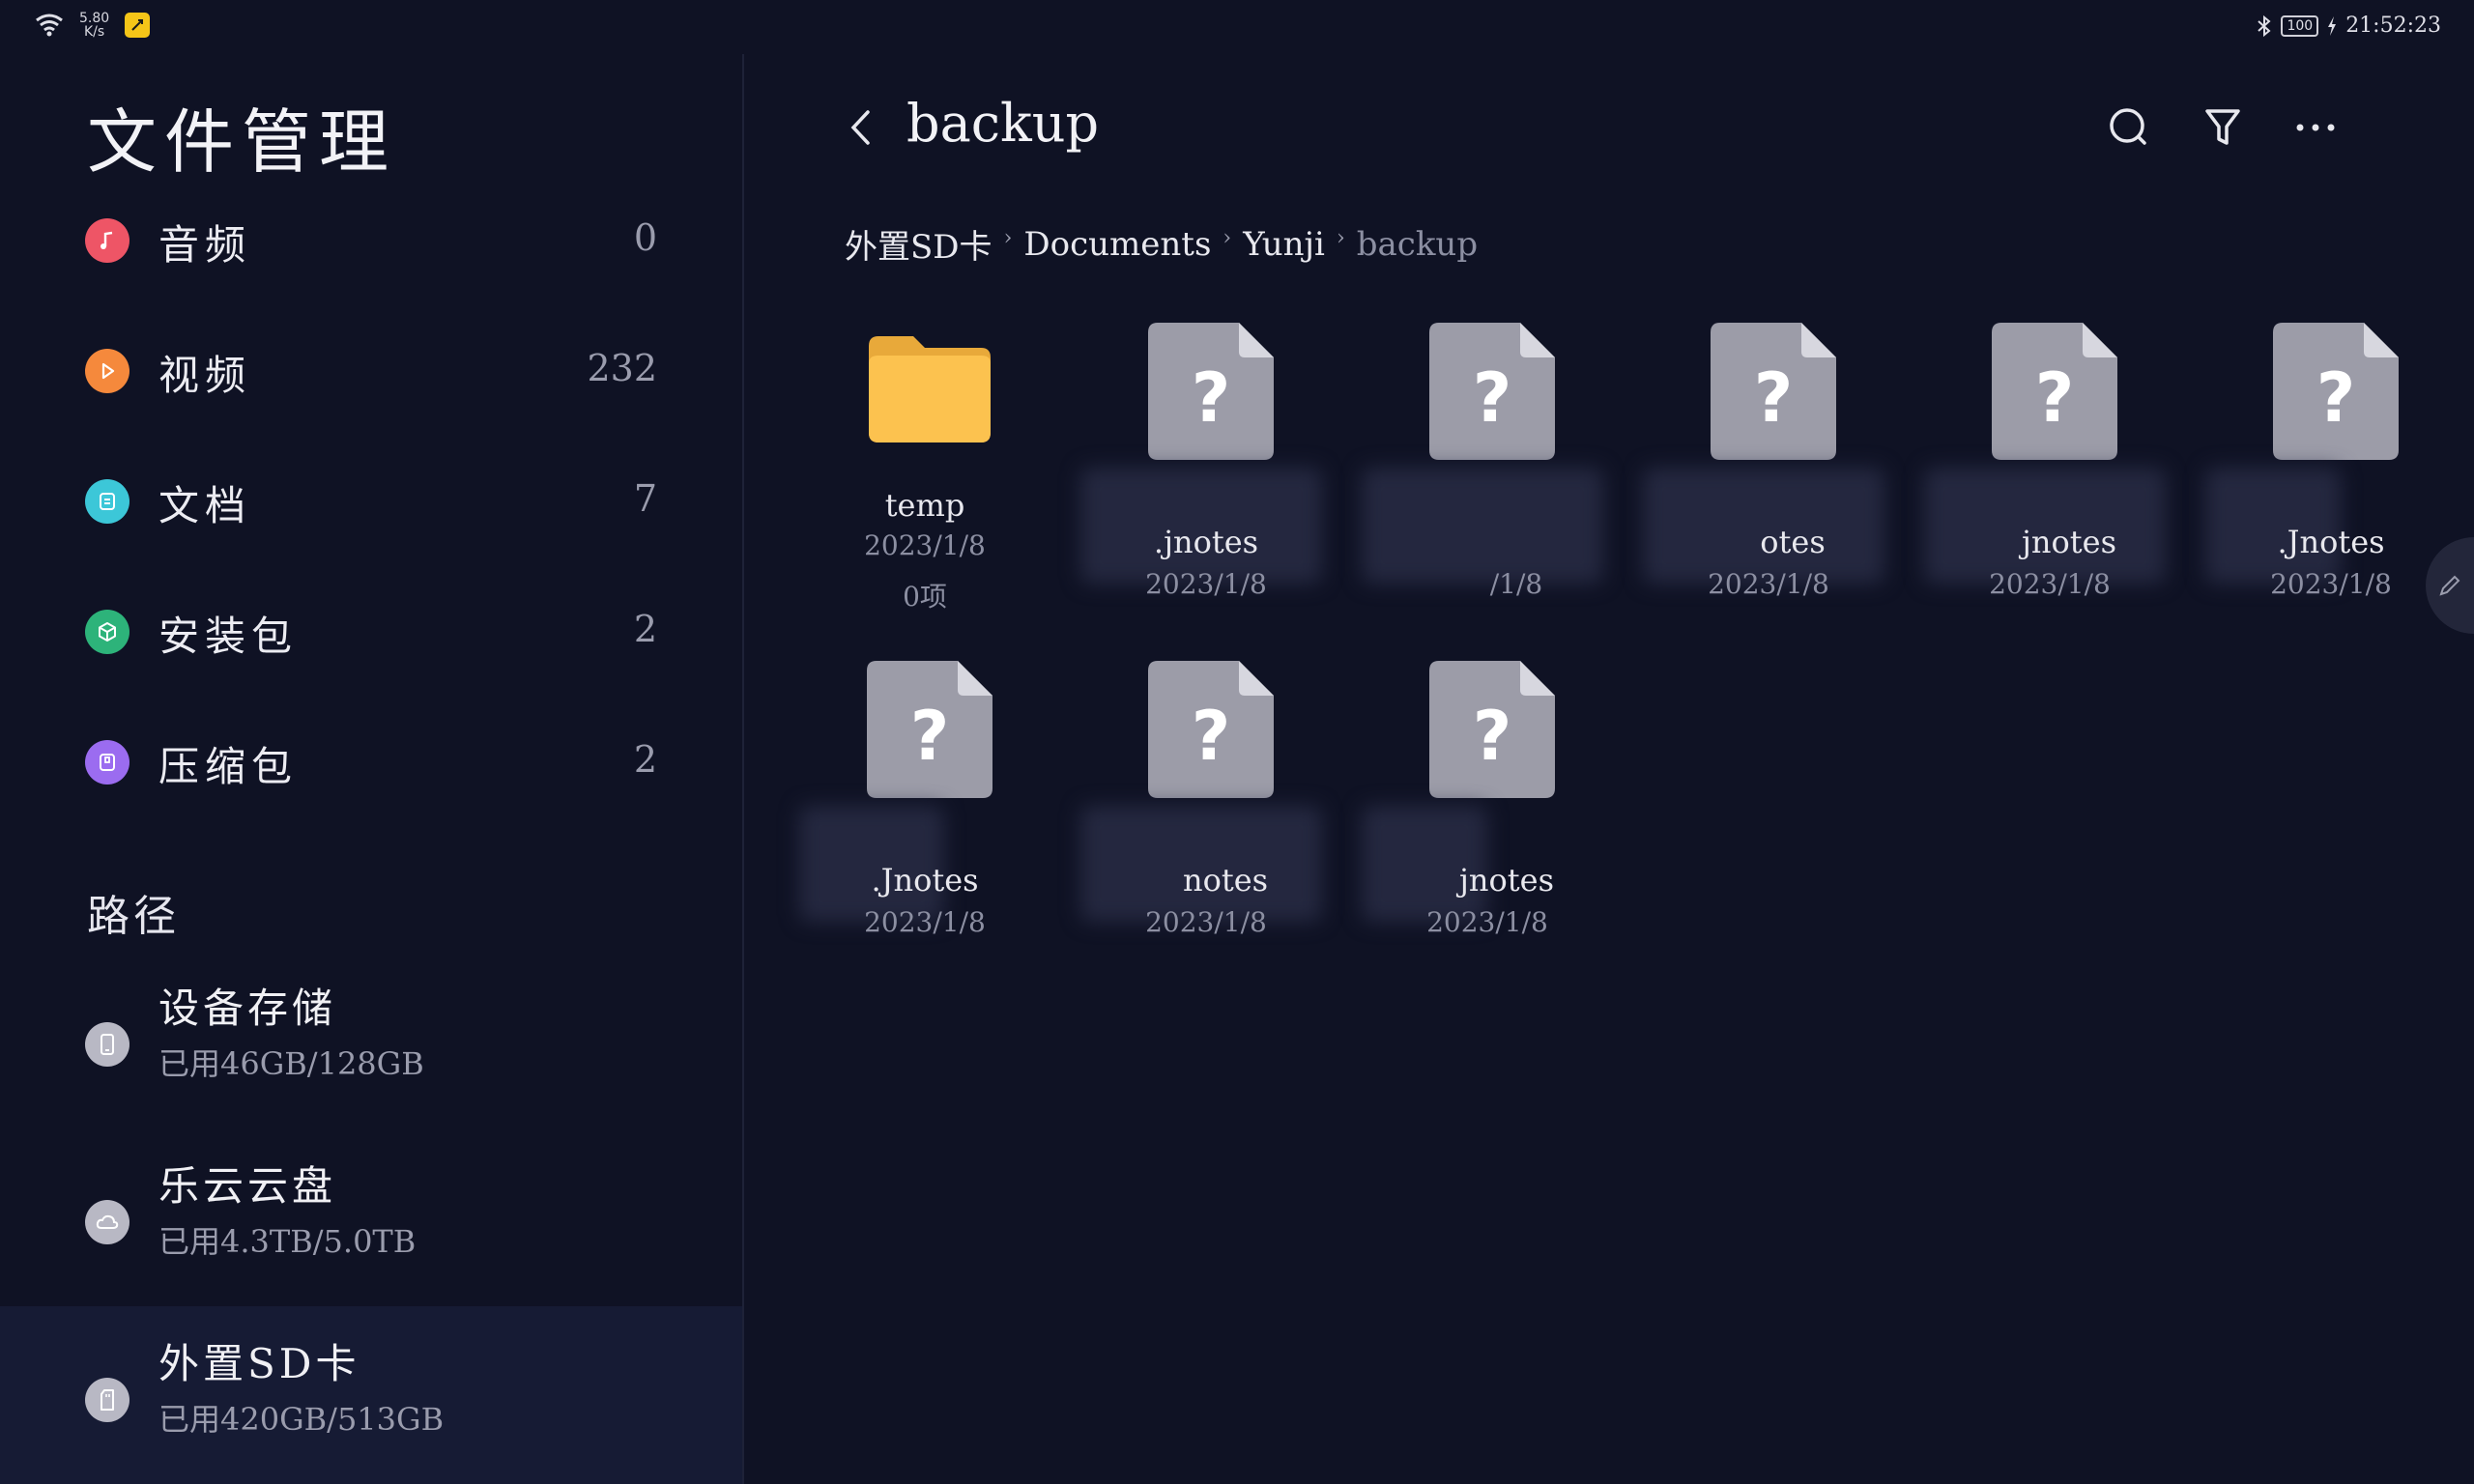  I want to click on sidebar-item-label: 压缩包, so click(229, 766).